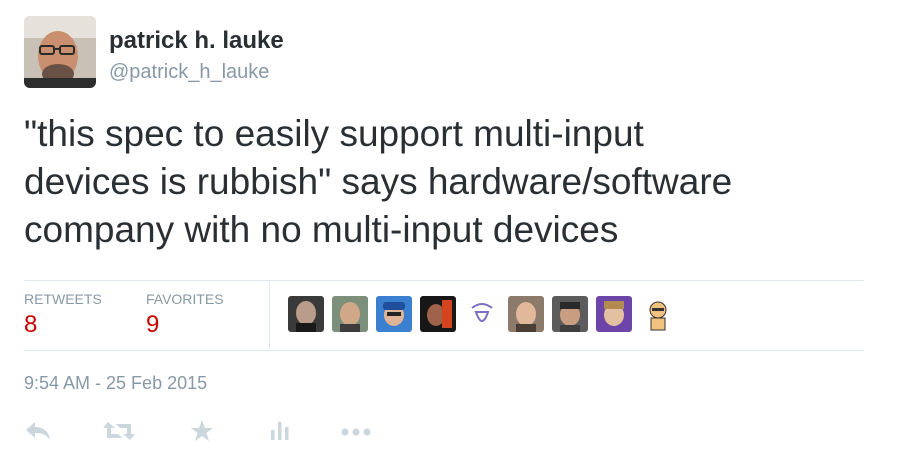 This screenshot has height=474, width=898. Describe the element at coordinates (63, 299) in the screenshot. I see `retweets-label: RETWEETS` at that location.